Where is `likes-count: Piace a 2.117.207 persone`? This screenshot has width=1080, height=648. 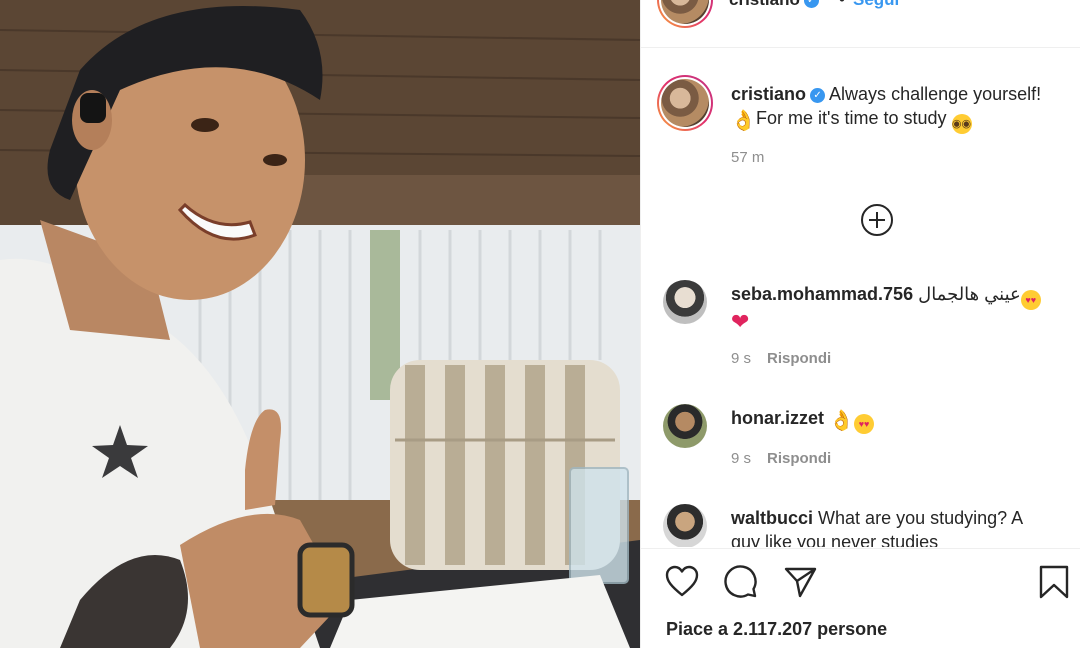
likes-count: Piace a 2.117.207 persone is located at coordinates (776, 629).